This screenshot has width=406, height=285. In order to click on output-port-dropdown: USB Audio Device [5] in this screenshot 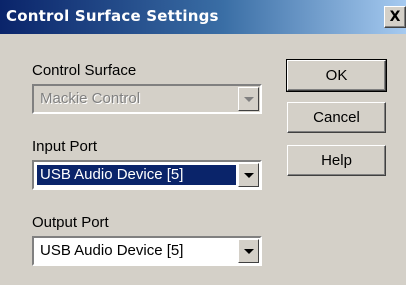, I will do `click(147, 251)`.